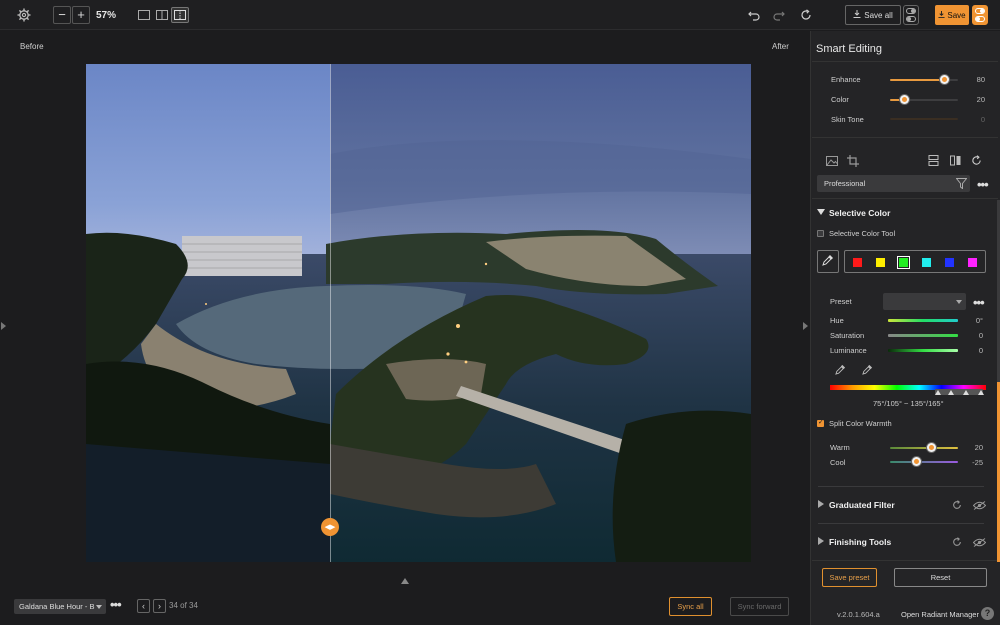 This screenshot has height=625, width=1000. What do you see at coordinates (940, 614) in the screenshot?
I see `open-radiant-manager-link: Open Radiant Manager` at bounding box center [940, 614].